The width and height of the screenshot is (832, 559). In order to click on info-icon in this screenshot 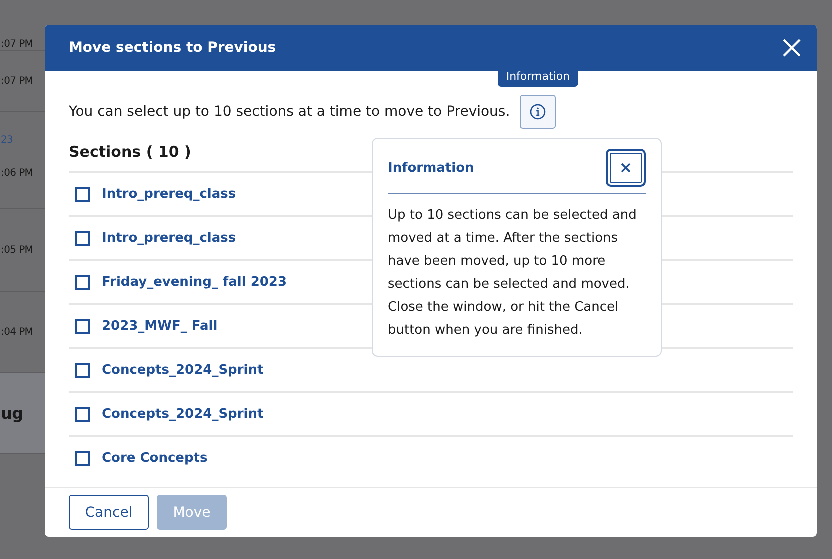, I will do `click(538, 112)`.